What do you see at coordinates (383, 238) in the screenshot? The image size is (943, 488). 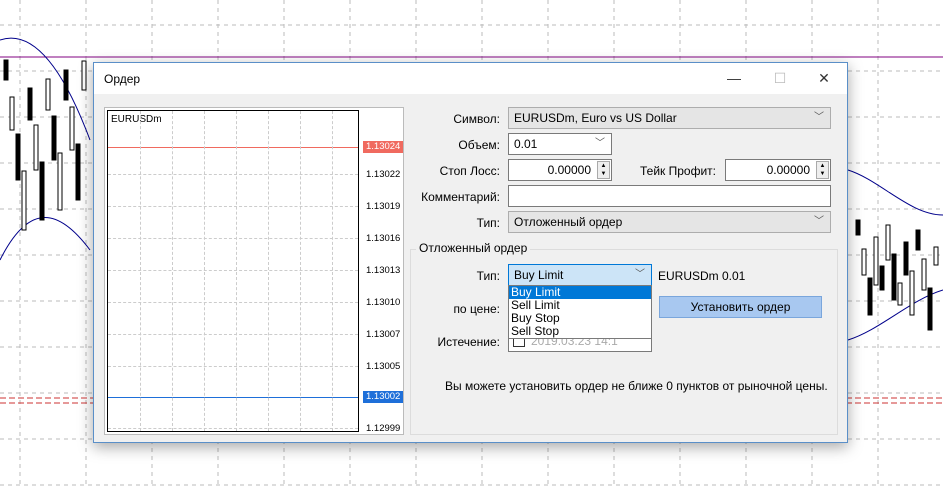 I see `price-axis-label: 1.13016` at bounding box center [383, 238].